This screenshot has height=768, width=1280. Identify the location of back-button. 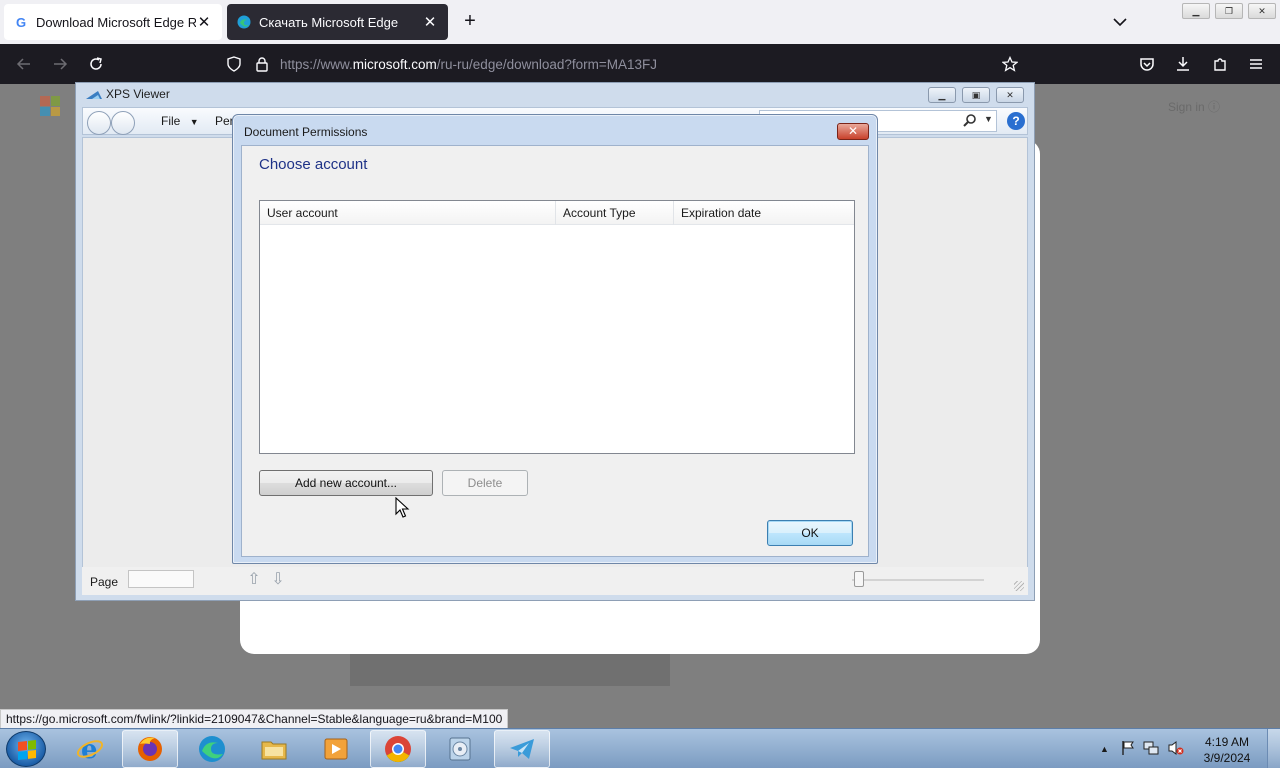
(99, 123).